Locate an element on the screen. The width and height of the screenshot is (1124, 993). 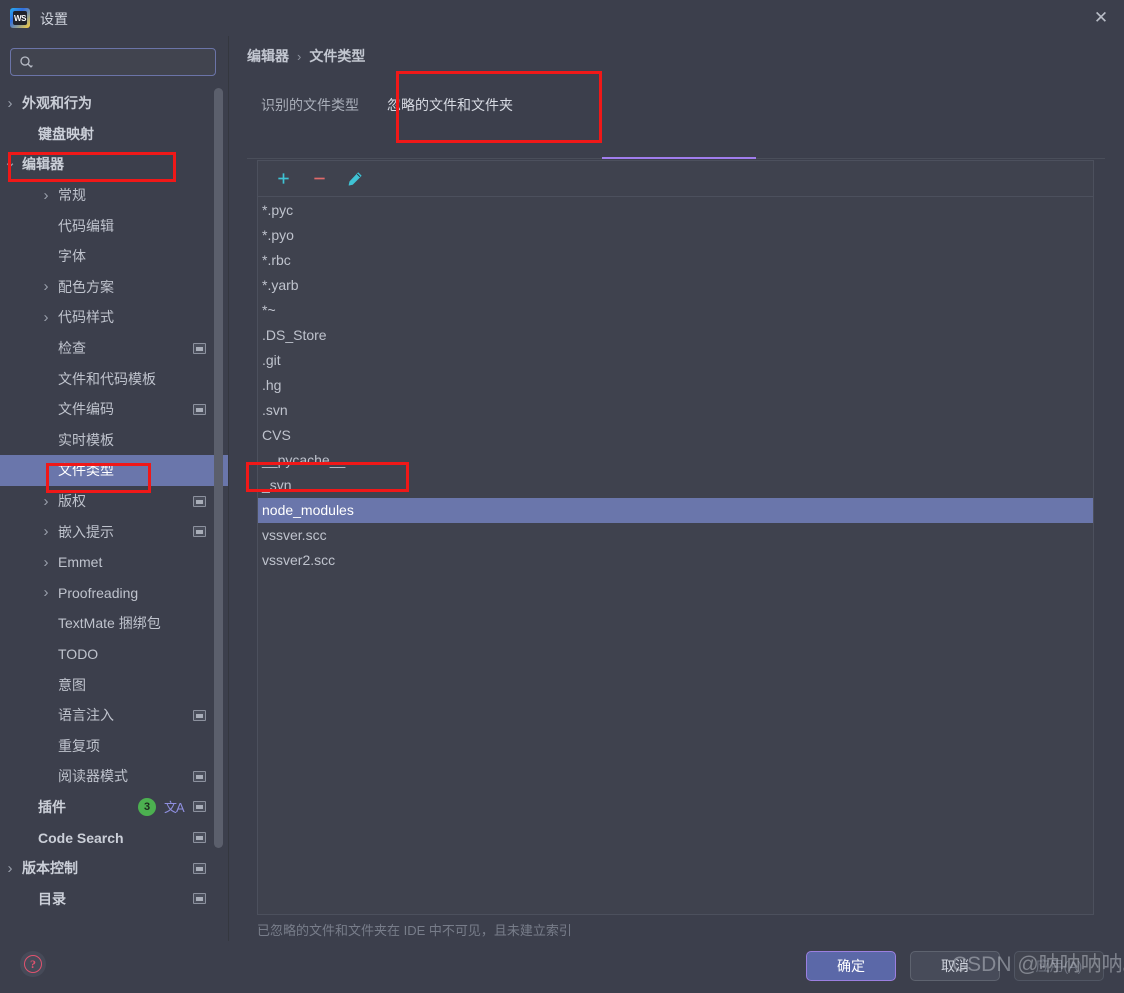
list-item: .DS_Store is located at coordinates (675, 335).